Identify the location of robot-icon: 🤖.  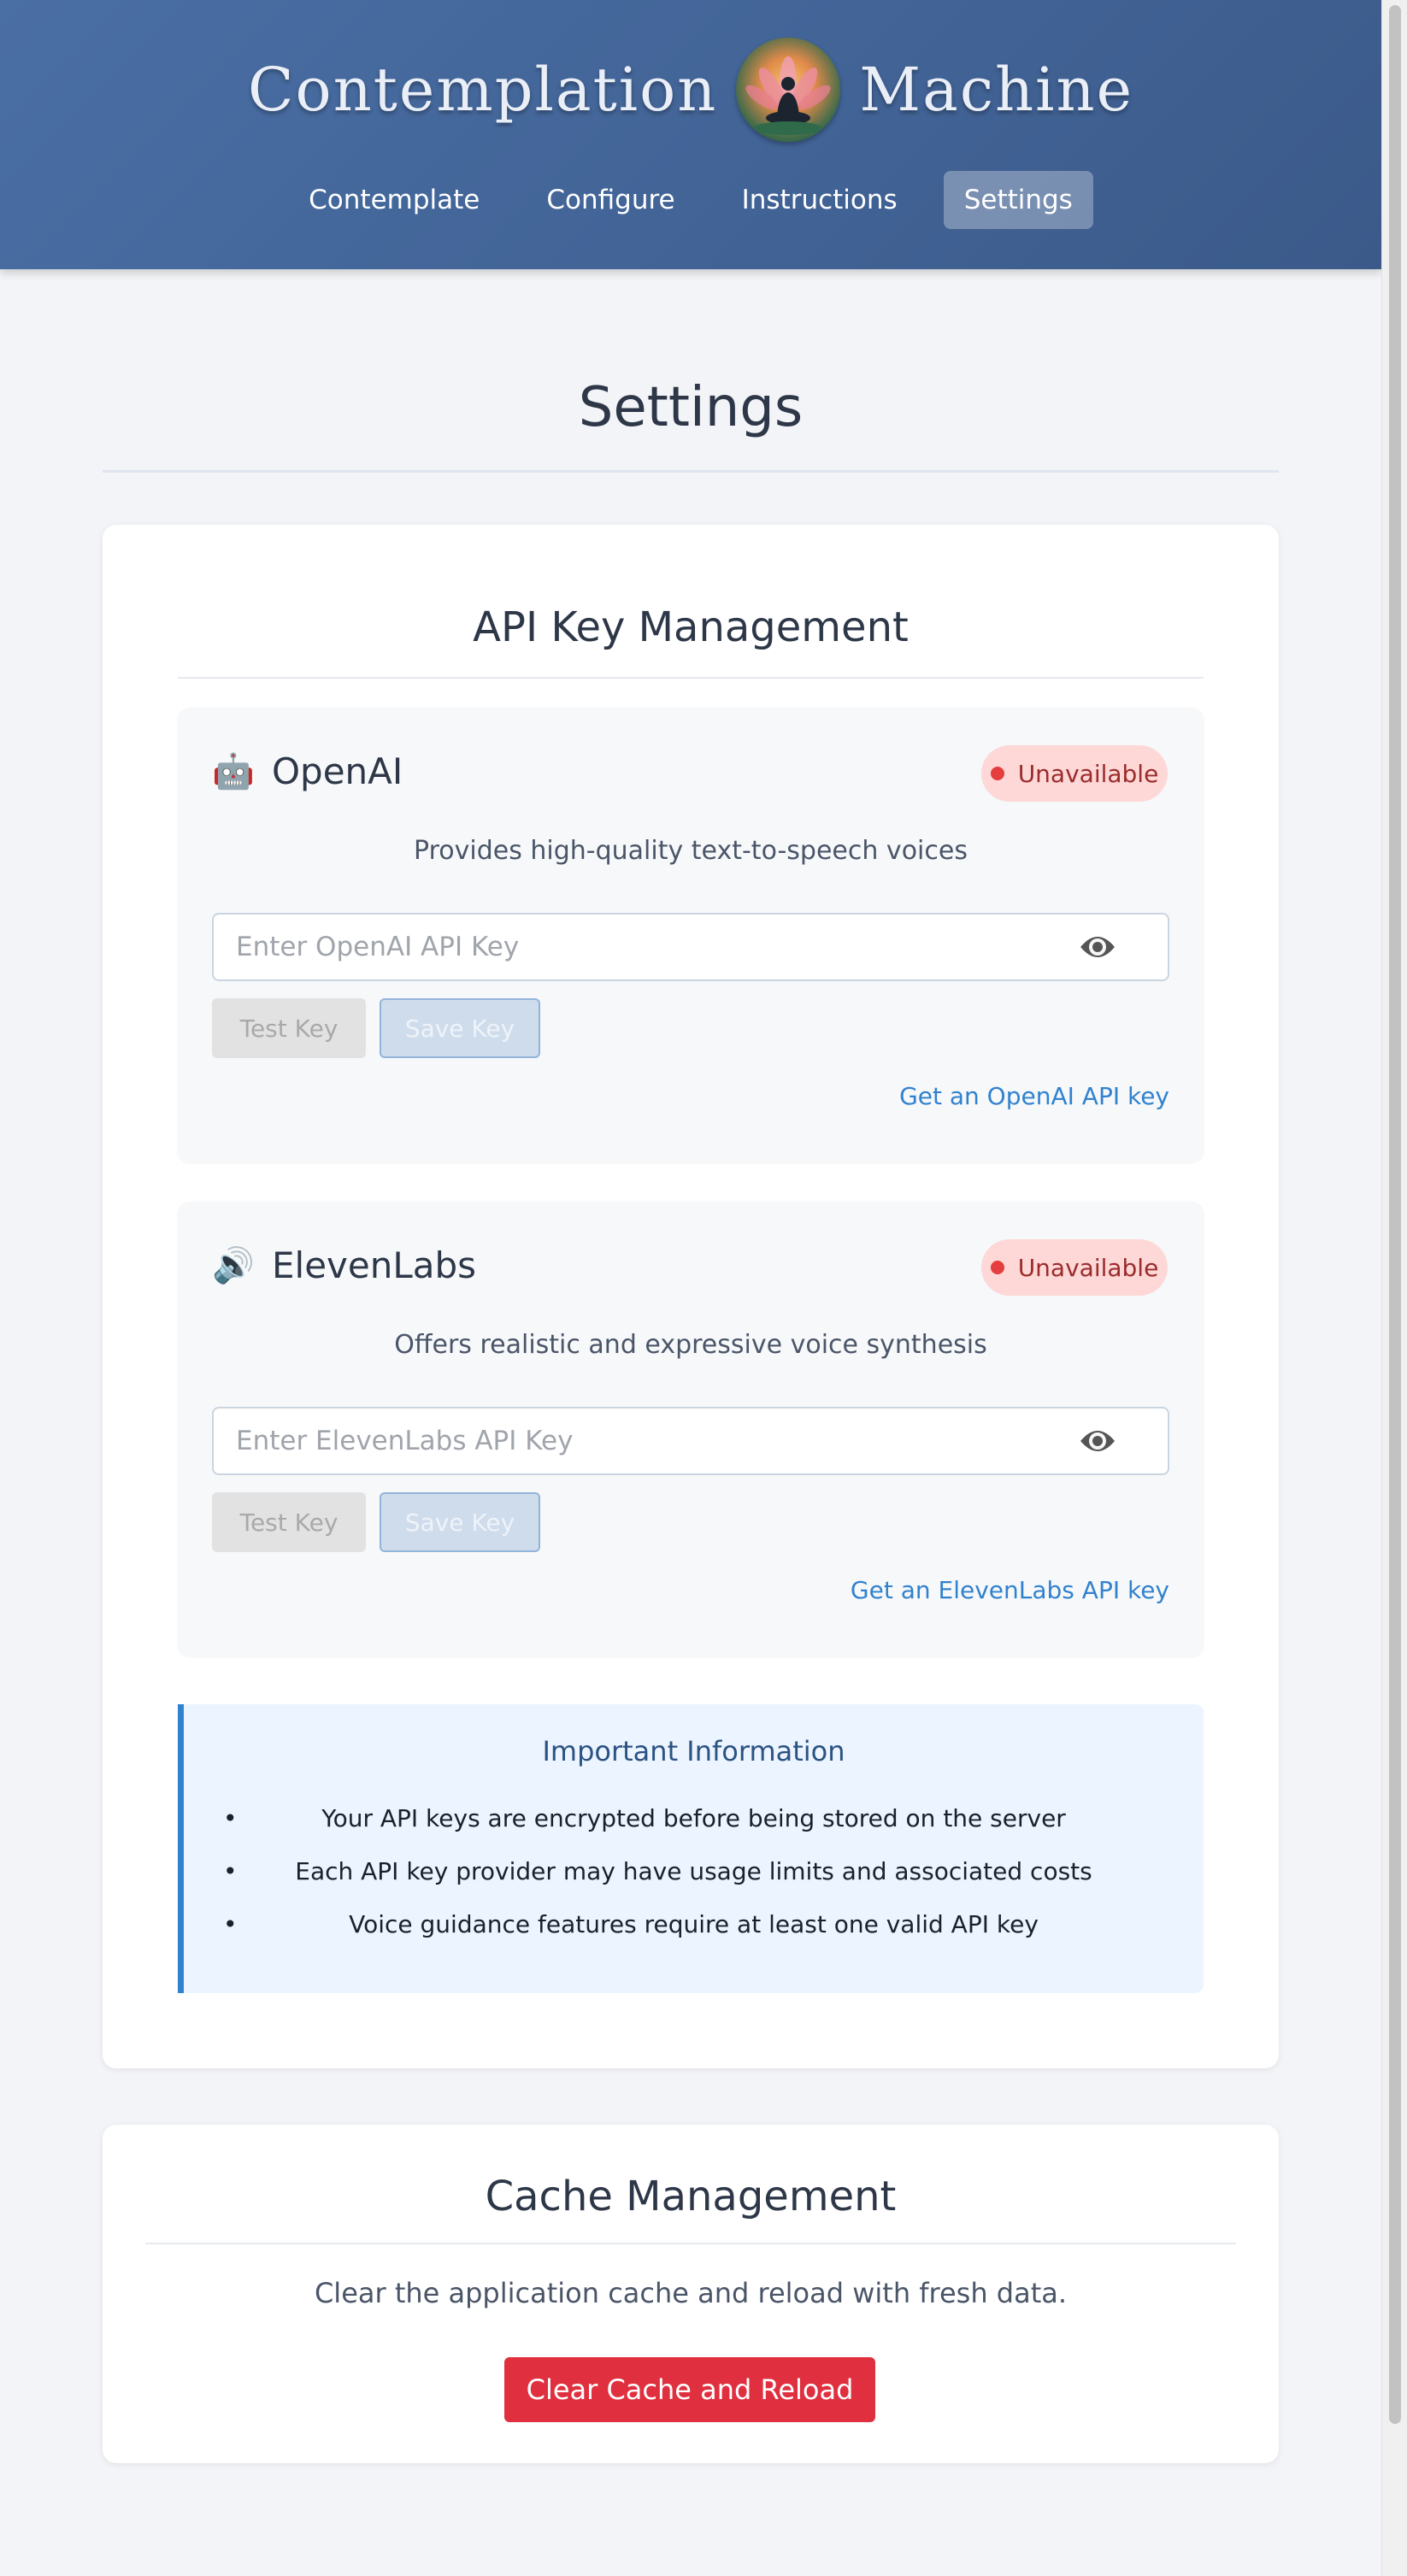
(233, 771).